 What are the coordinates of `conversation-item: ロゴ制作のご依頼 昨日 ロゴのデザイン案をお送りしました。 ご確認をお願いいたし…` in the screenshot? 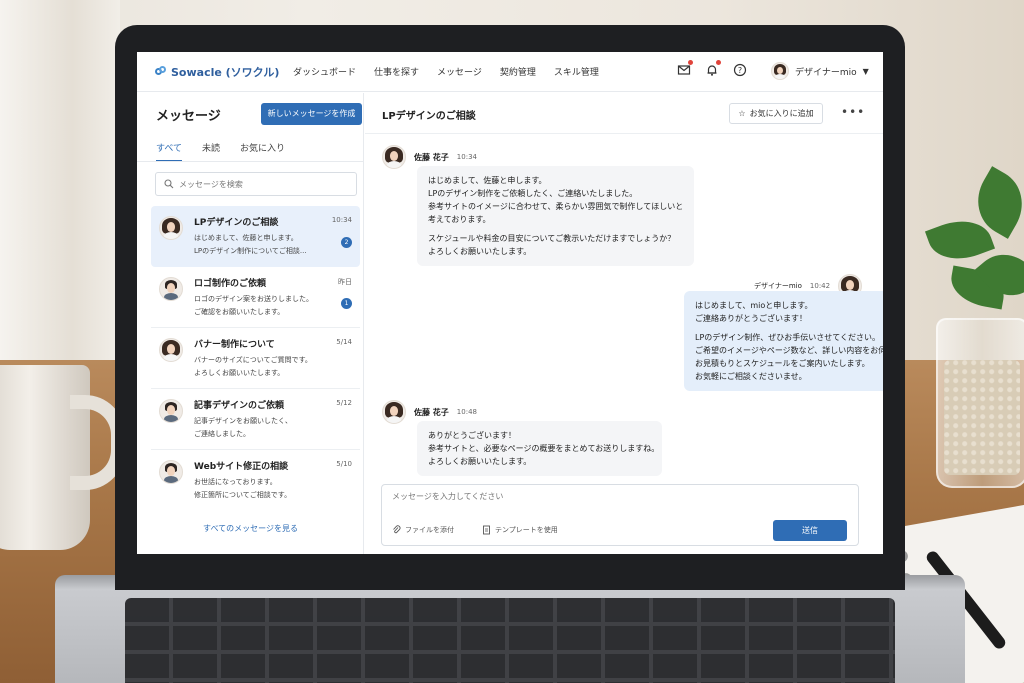 It's located at (255, 297).